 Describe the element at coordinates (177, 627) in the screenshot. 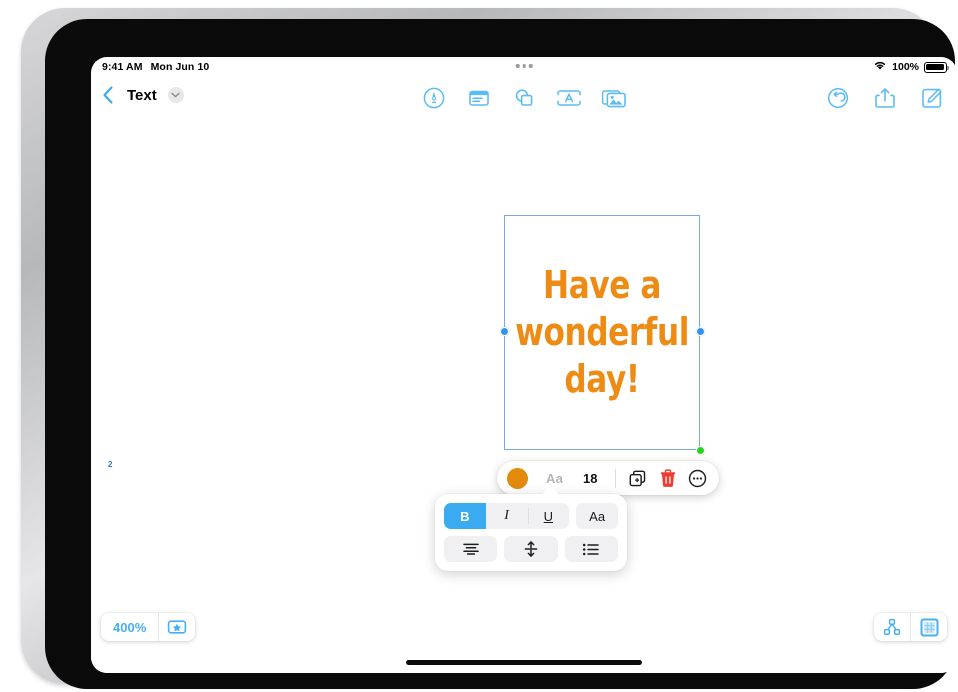

I see `star-in-rectangle-icon` at that location.